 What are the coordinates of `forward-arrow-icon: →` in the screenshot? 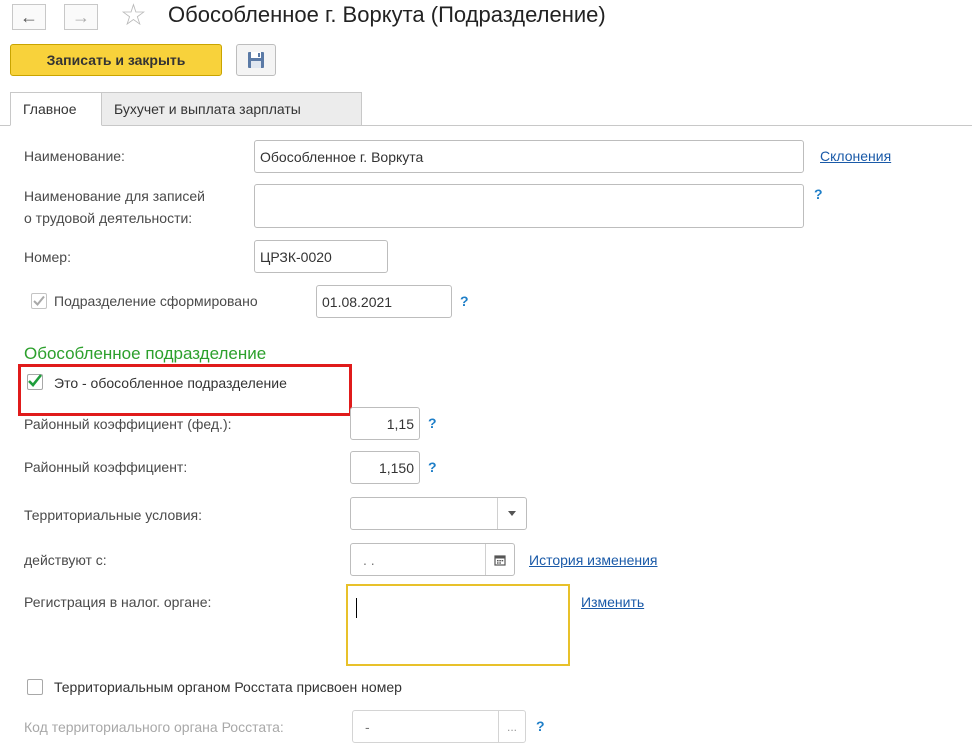 It's located at (81, 16).